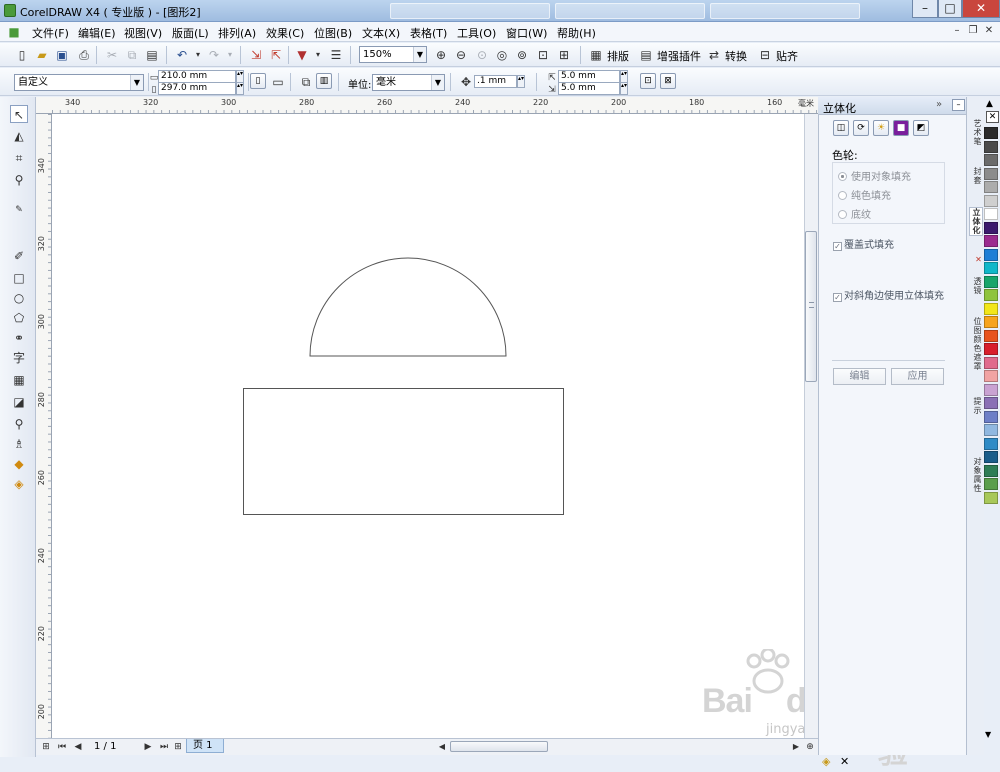  What do you see at coordinates (976, 406) in the screenshot?
I see `tab-hints: 提示` at bounding box center [976, 406].